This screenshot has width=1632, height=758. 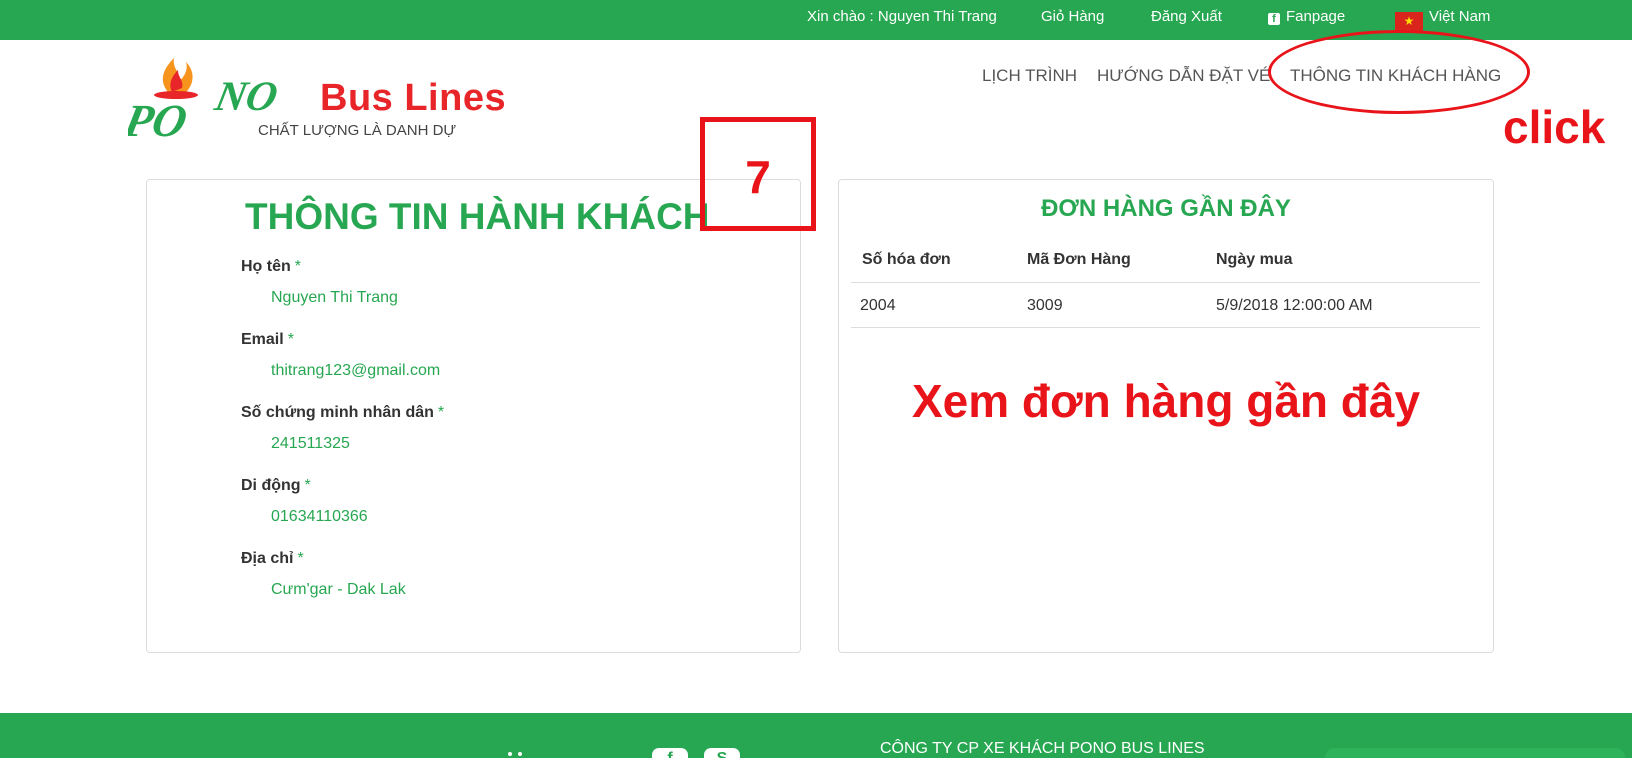 I want to click on skype-icon: S, so click(x=722, y=753).